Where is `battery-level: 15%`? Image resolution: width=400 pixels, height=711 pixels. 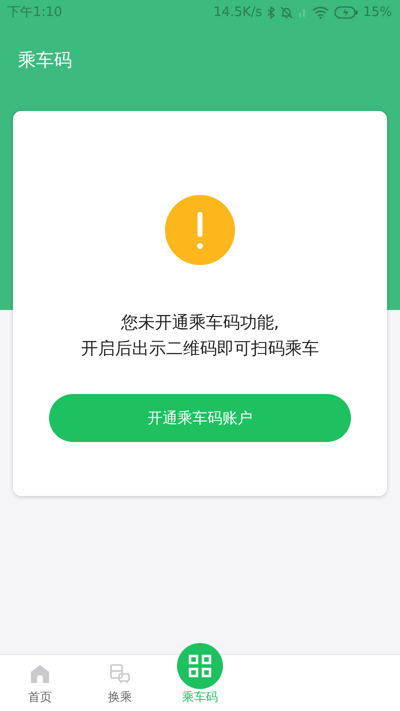 battery-level: 15% is located at coordinates (377, 12).